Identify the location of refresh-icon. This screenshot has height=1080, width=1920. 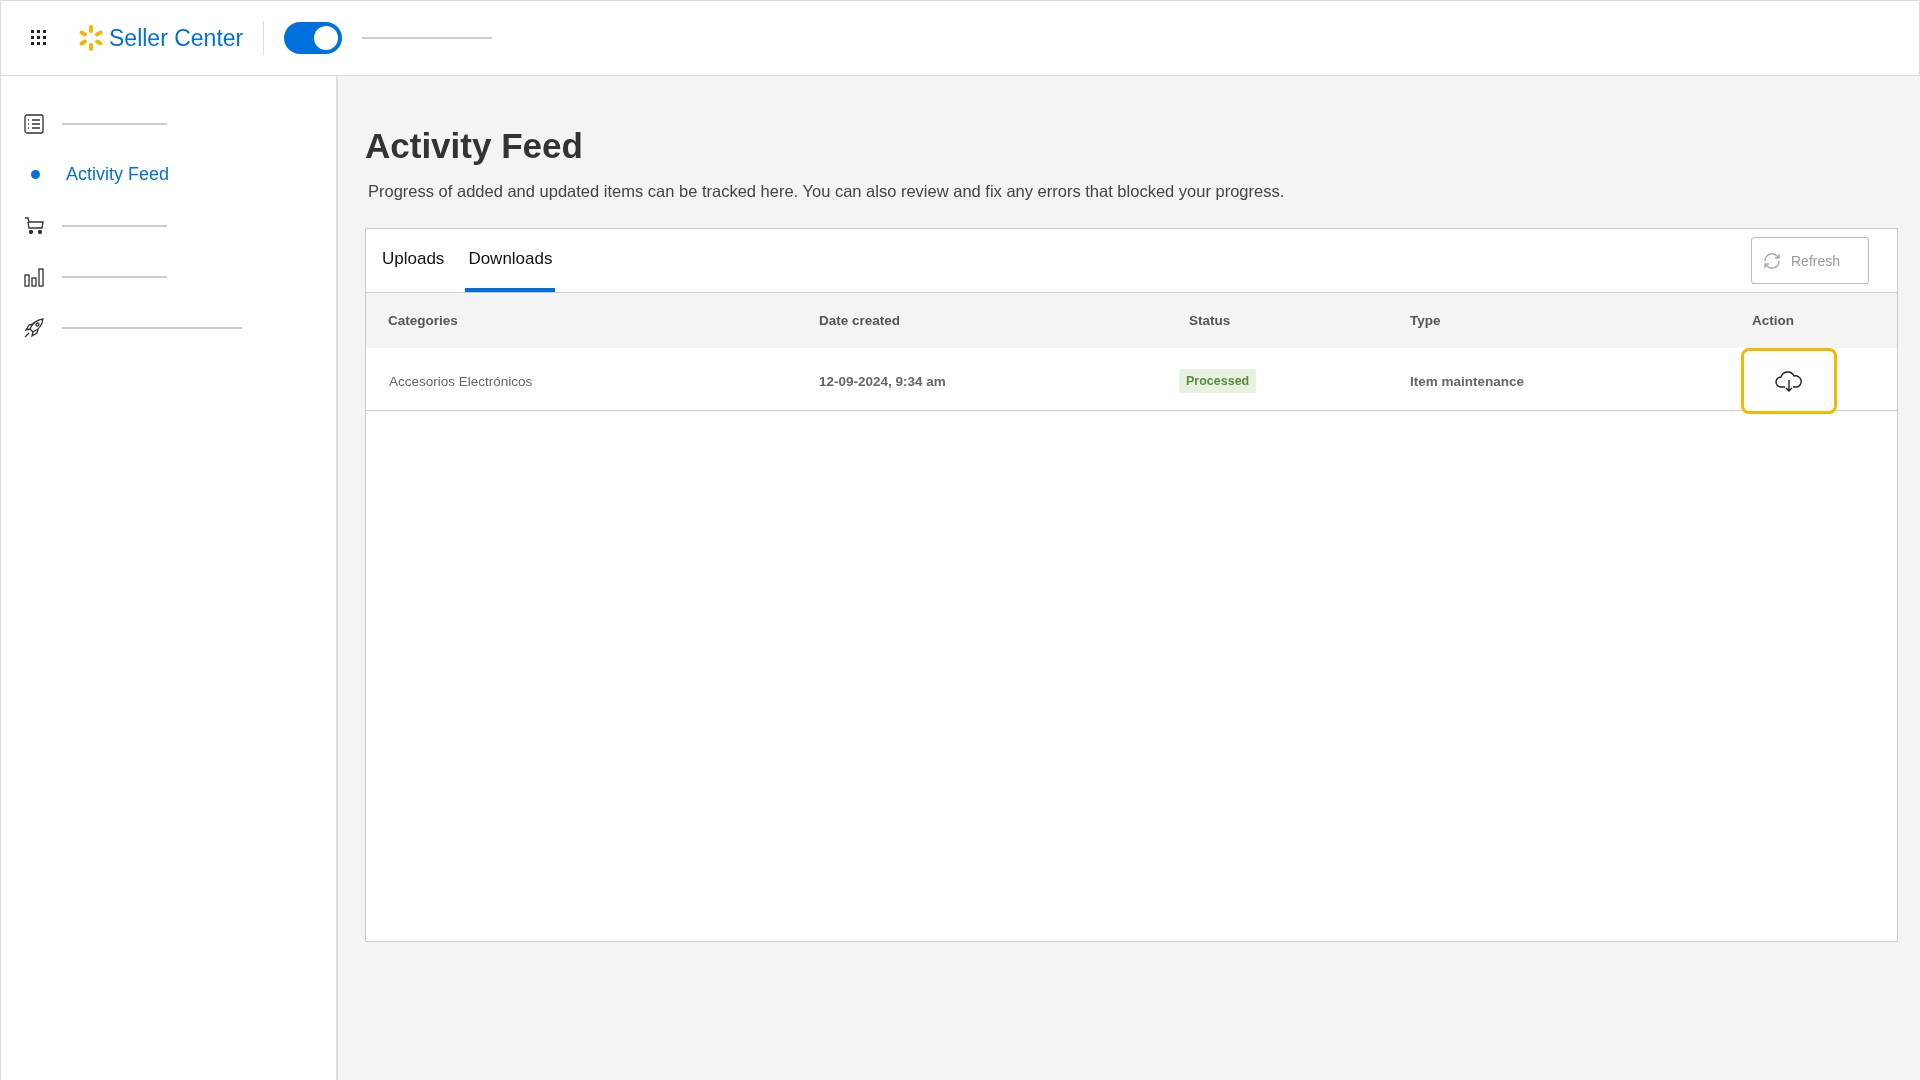
(1772, 260).